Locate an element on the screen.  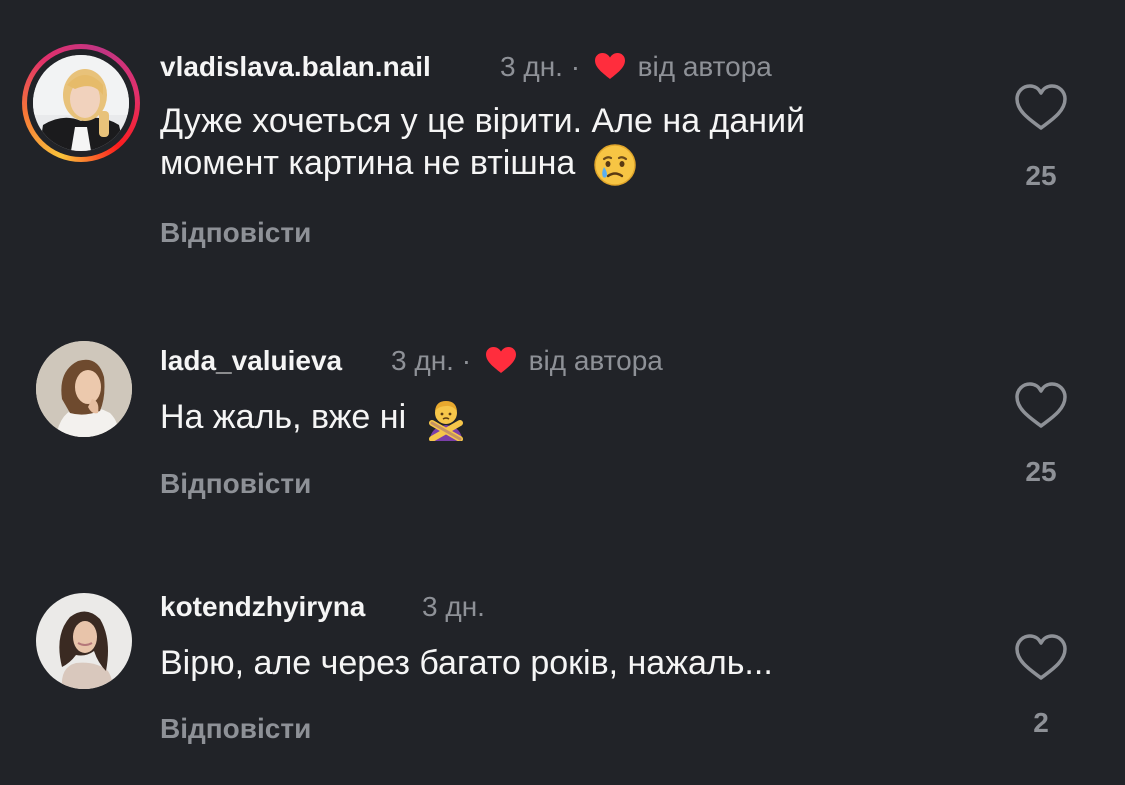
comment-username: kotendzhyiryna is located at coordinates (262, 607).